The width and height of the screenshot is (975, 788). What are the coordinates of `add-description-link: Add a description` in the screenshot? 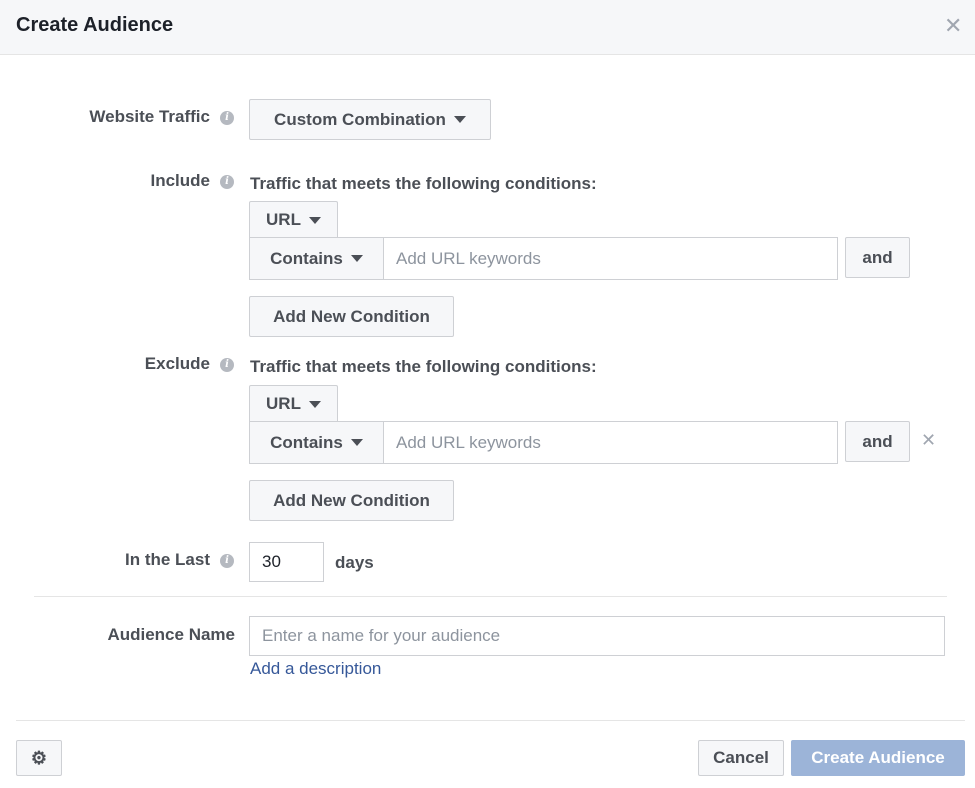 It's located at (315, 669).